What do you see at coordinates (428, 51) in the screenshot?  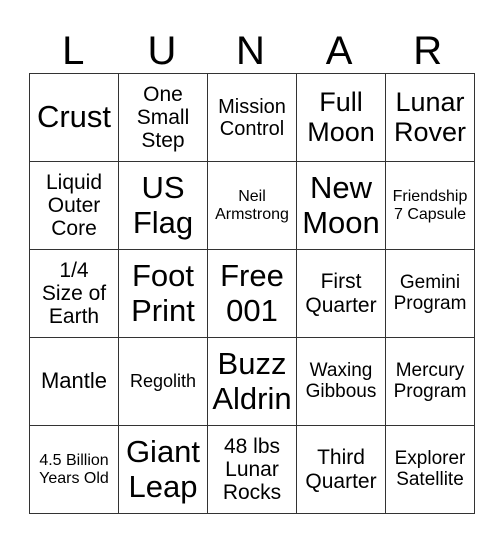 I see `header-letter-r: R` at bounding box center [428, 51].